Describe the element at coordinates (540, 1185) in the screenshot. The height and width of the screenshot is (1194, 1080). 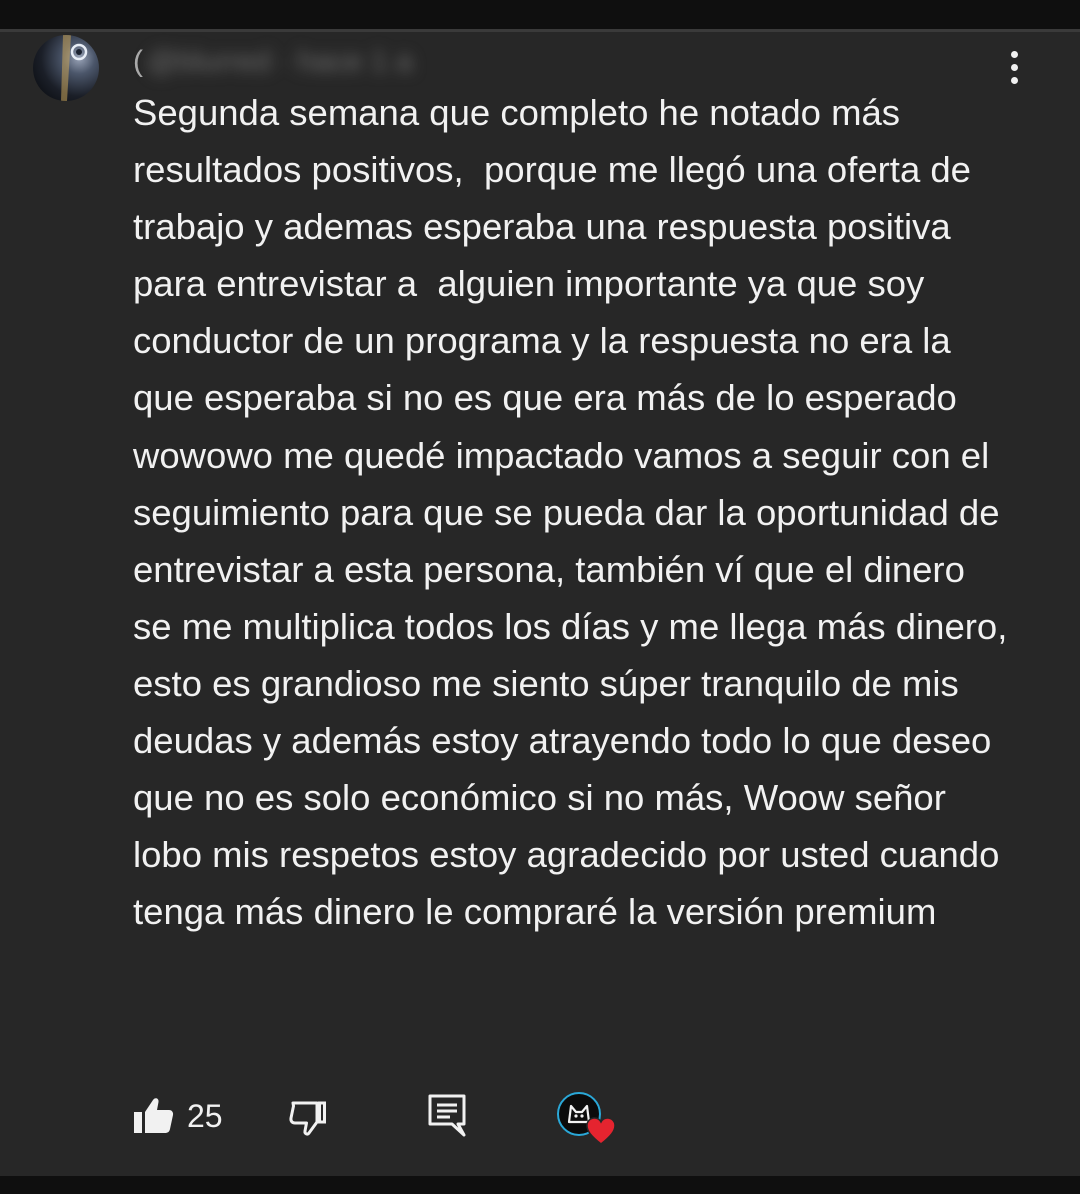
I see `bottom-bar` at that location.